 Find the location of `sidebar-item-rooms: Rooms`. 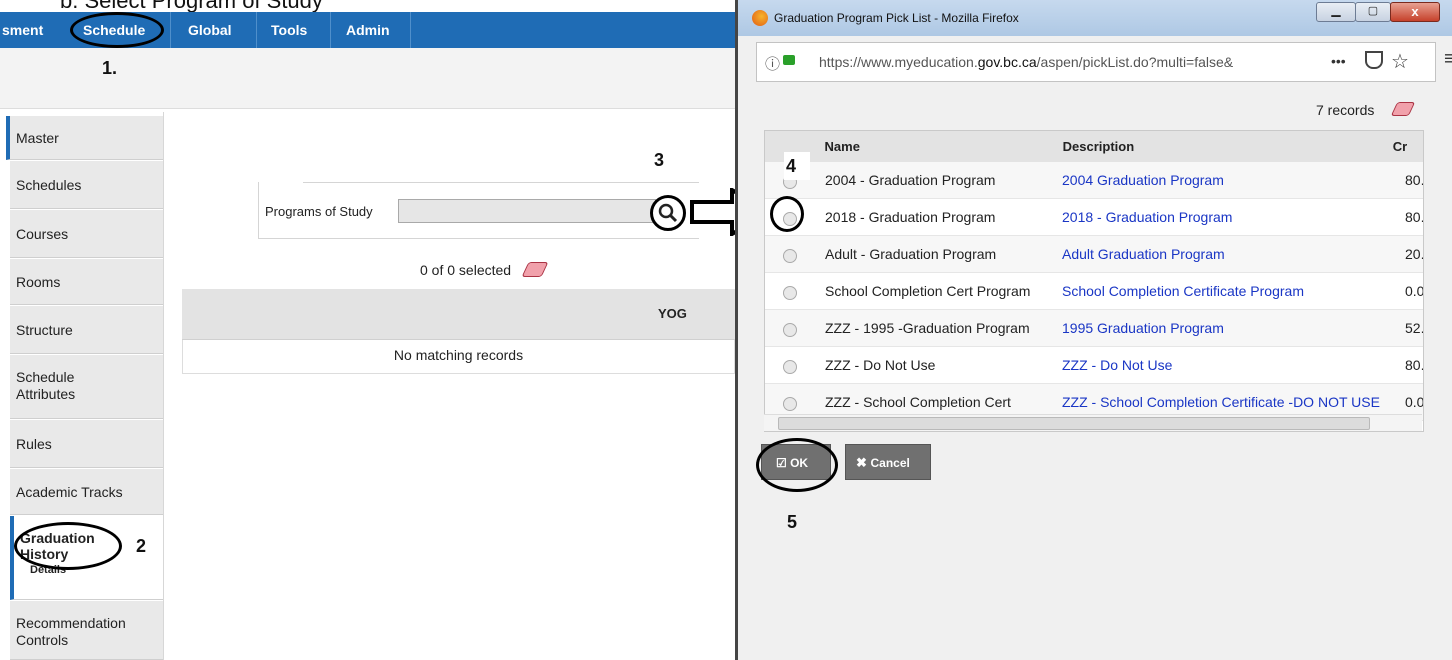

sidebar-item-rooms: Rooms is located at coordinates (86, 282).